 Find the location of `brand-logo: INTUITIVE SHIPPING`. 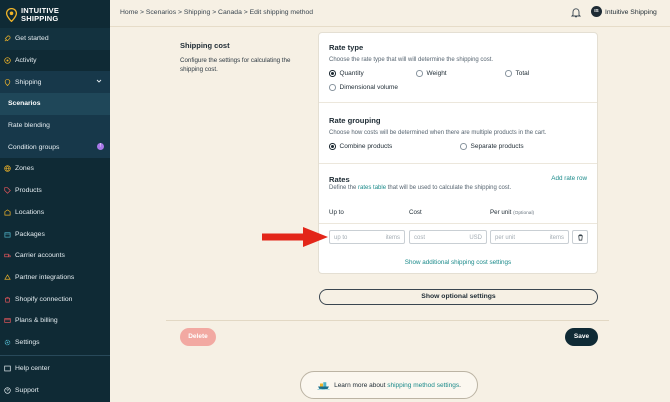

brand-logo: INTUITIVE SHIPPING is located at coordinates (56, 15).